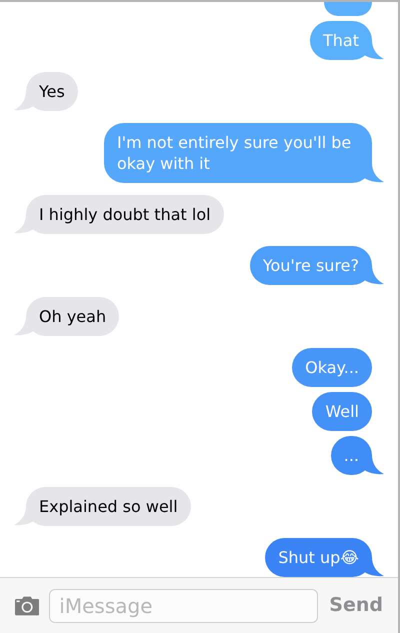 The width and height of the screenshot is (400, 633). I want to click on message-bubble, so click(348, 9).